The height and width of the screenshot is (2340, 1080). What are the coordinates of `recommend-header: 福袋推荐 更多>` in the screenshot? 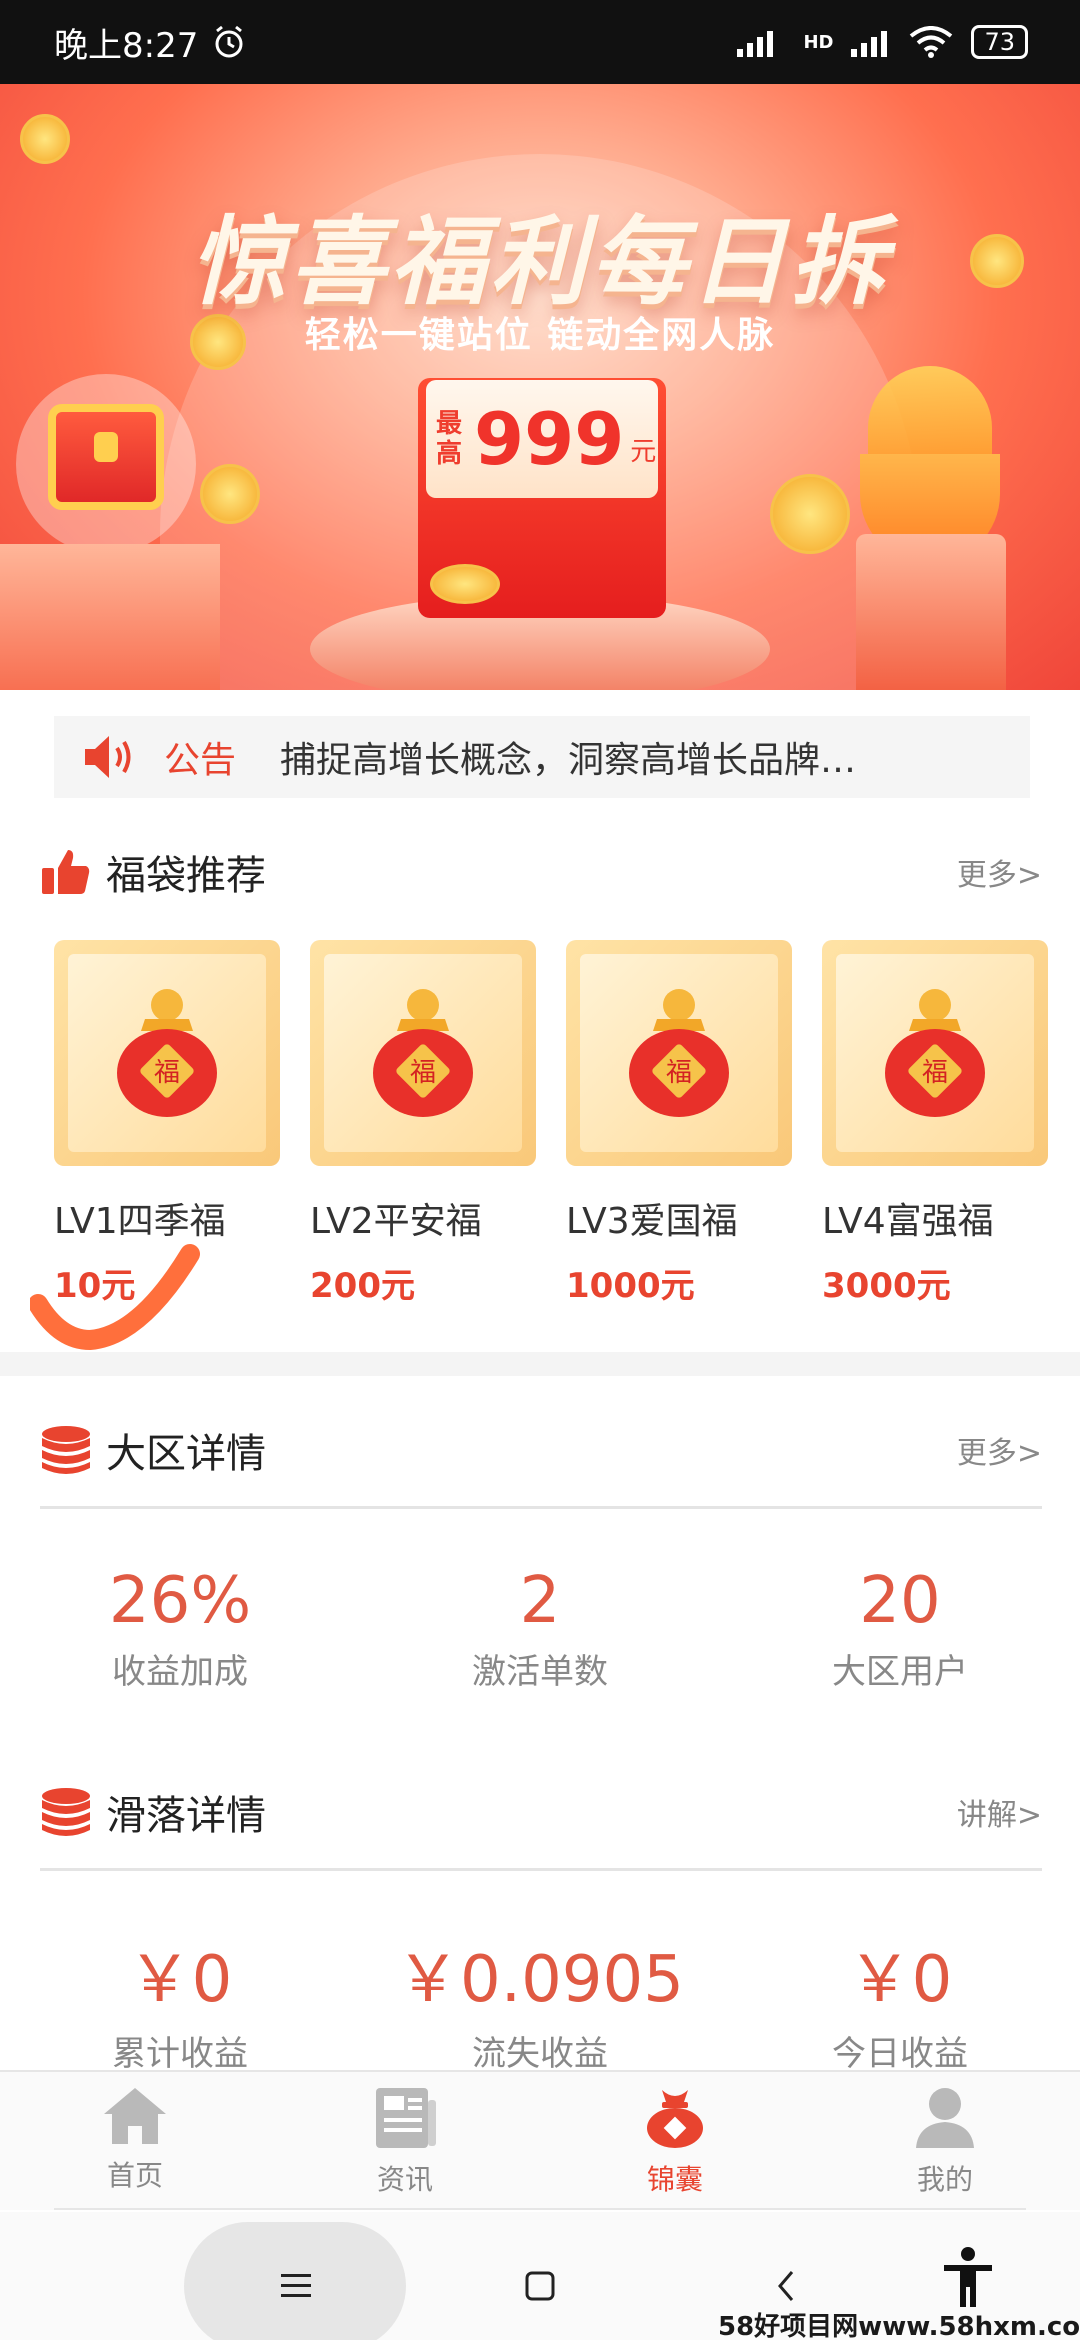 It's located at (541, 872).